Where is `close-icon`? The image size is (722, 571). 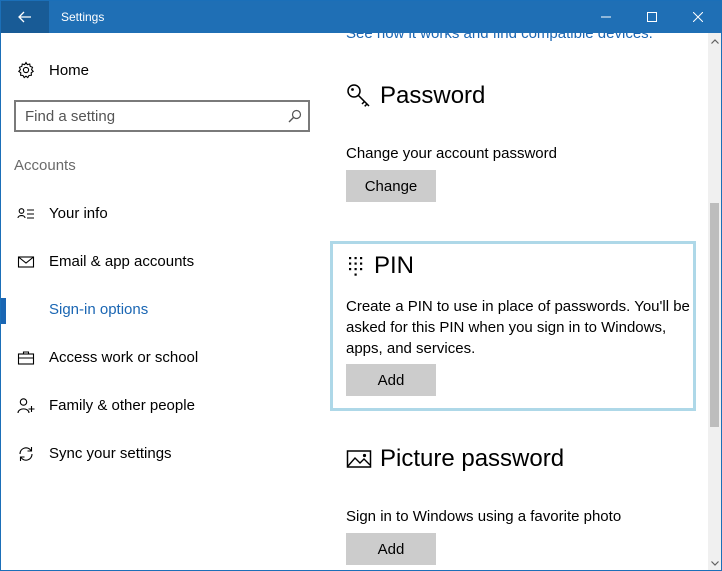 close-icon is located at coordinates (698, 17).